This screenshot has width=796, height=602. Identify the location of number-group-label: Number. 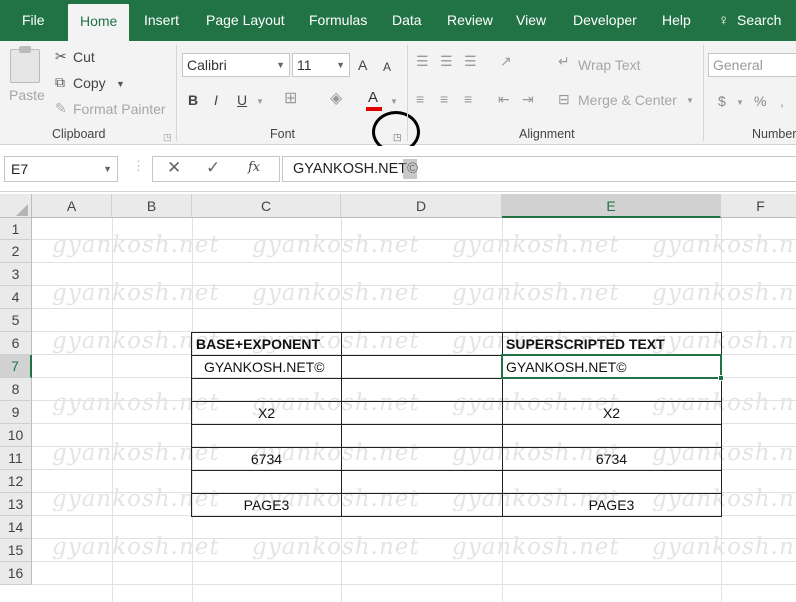
(774, 134).